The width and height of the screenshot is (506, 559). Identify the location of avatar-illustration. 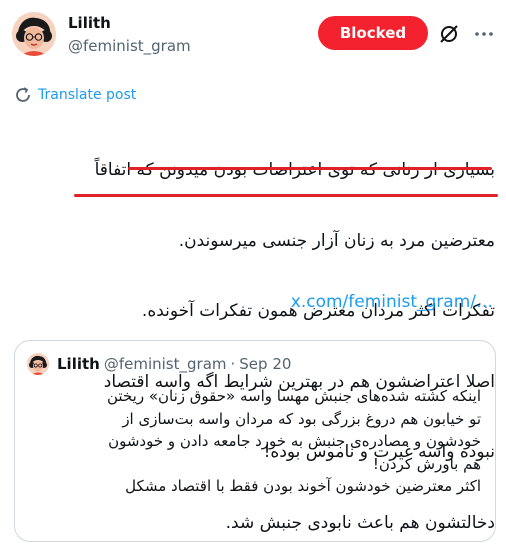
(34, 34).